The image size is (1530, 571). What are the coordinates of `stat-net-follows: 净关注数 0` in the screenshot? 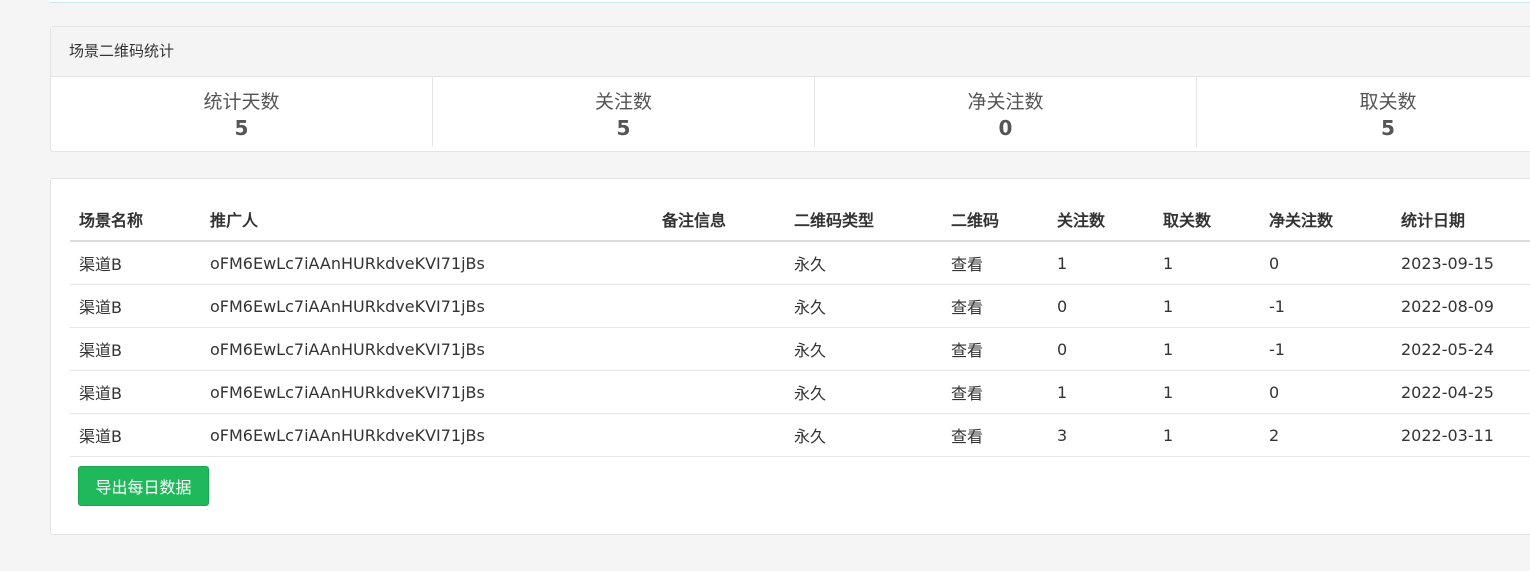 It's located at (1006, 112).